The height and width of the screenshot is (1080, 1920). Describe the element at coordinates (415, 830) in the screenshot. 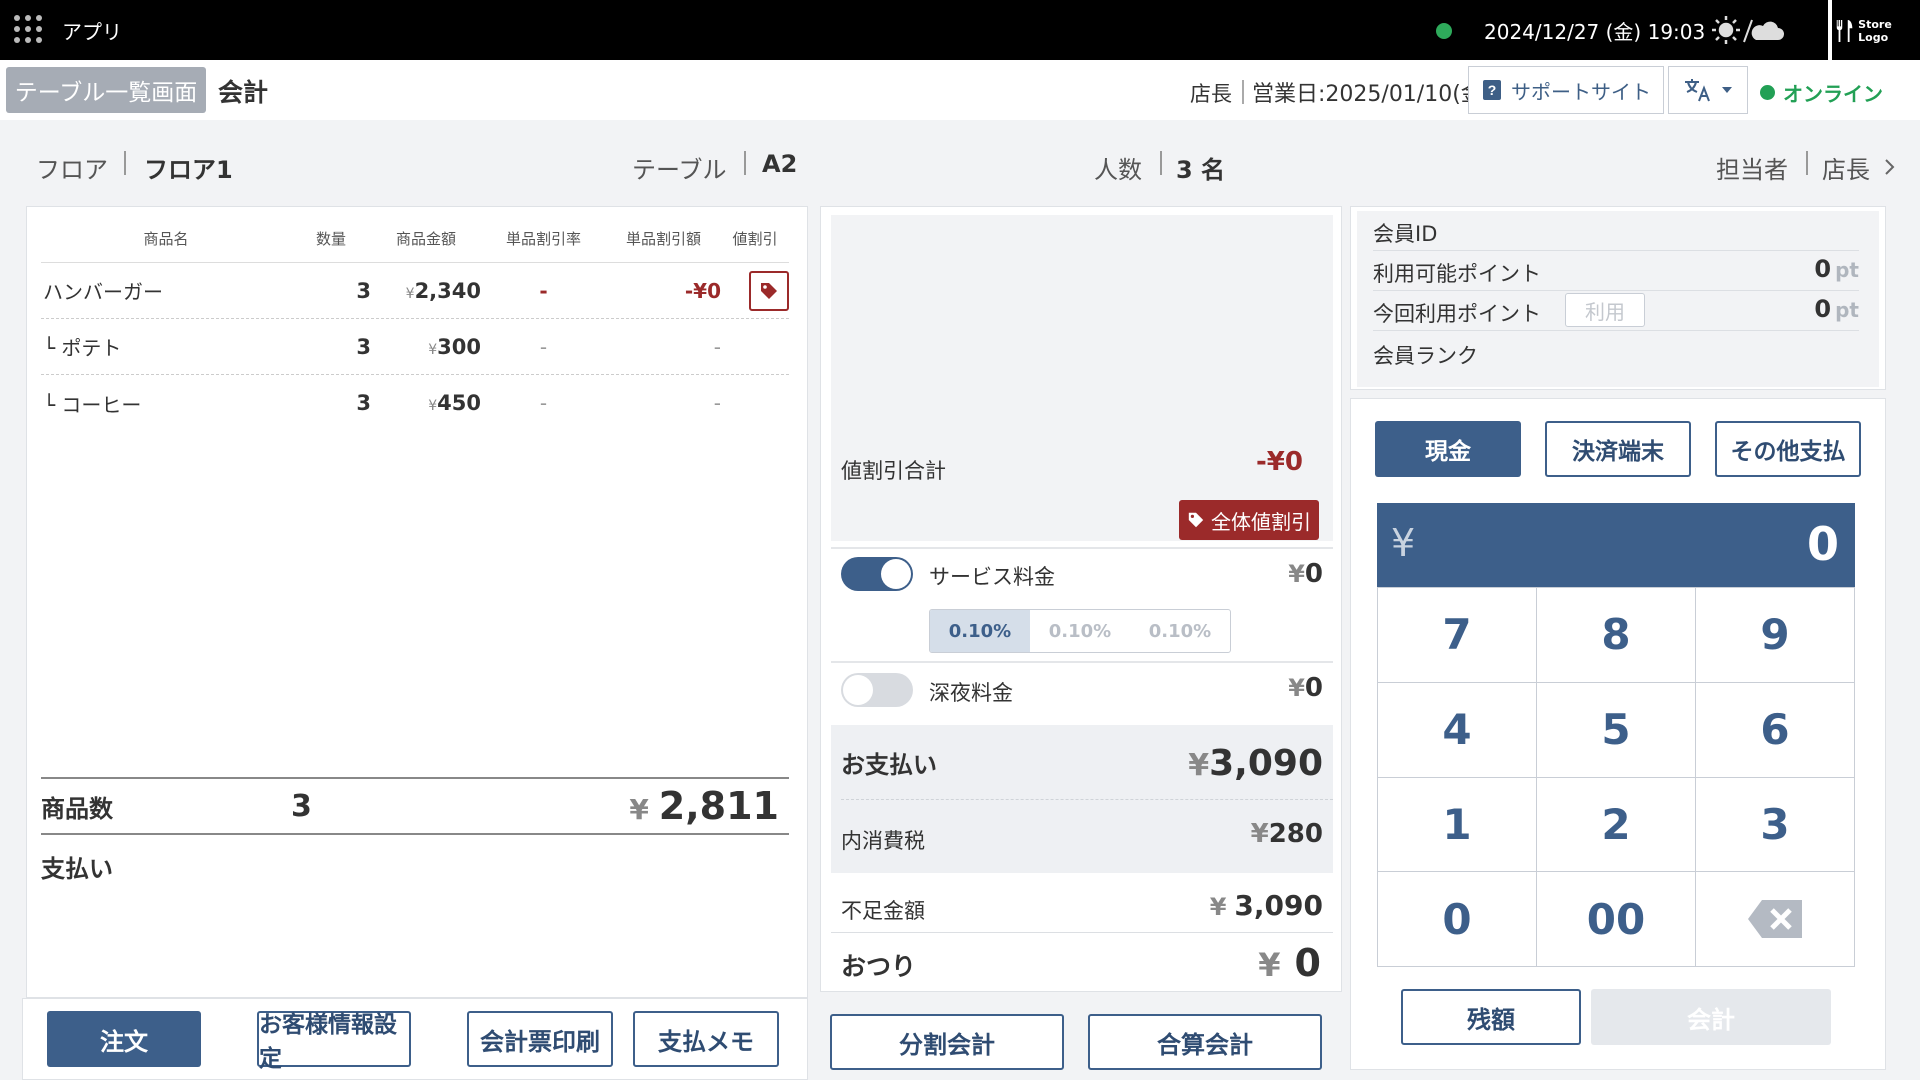

I see `order-summary: 商品数 3 ¥2,811 支払い` at that location.